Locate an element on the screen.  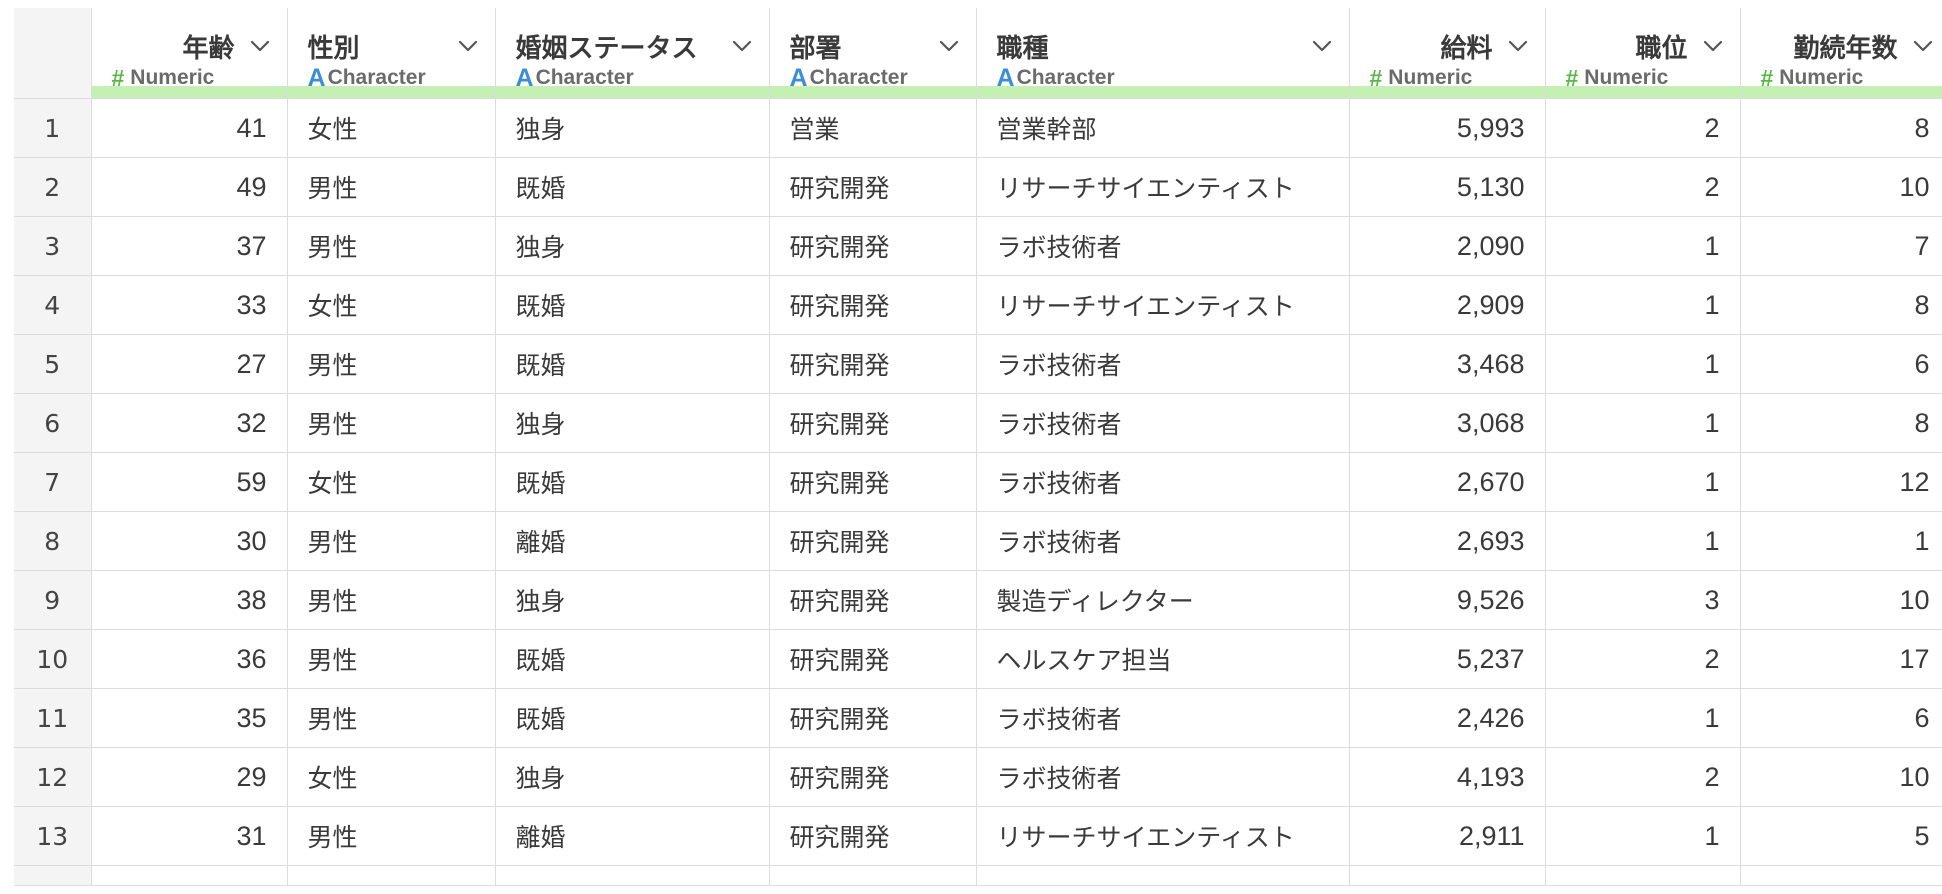
table-cell: 59 is located at coordinates (189, 482).